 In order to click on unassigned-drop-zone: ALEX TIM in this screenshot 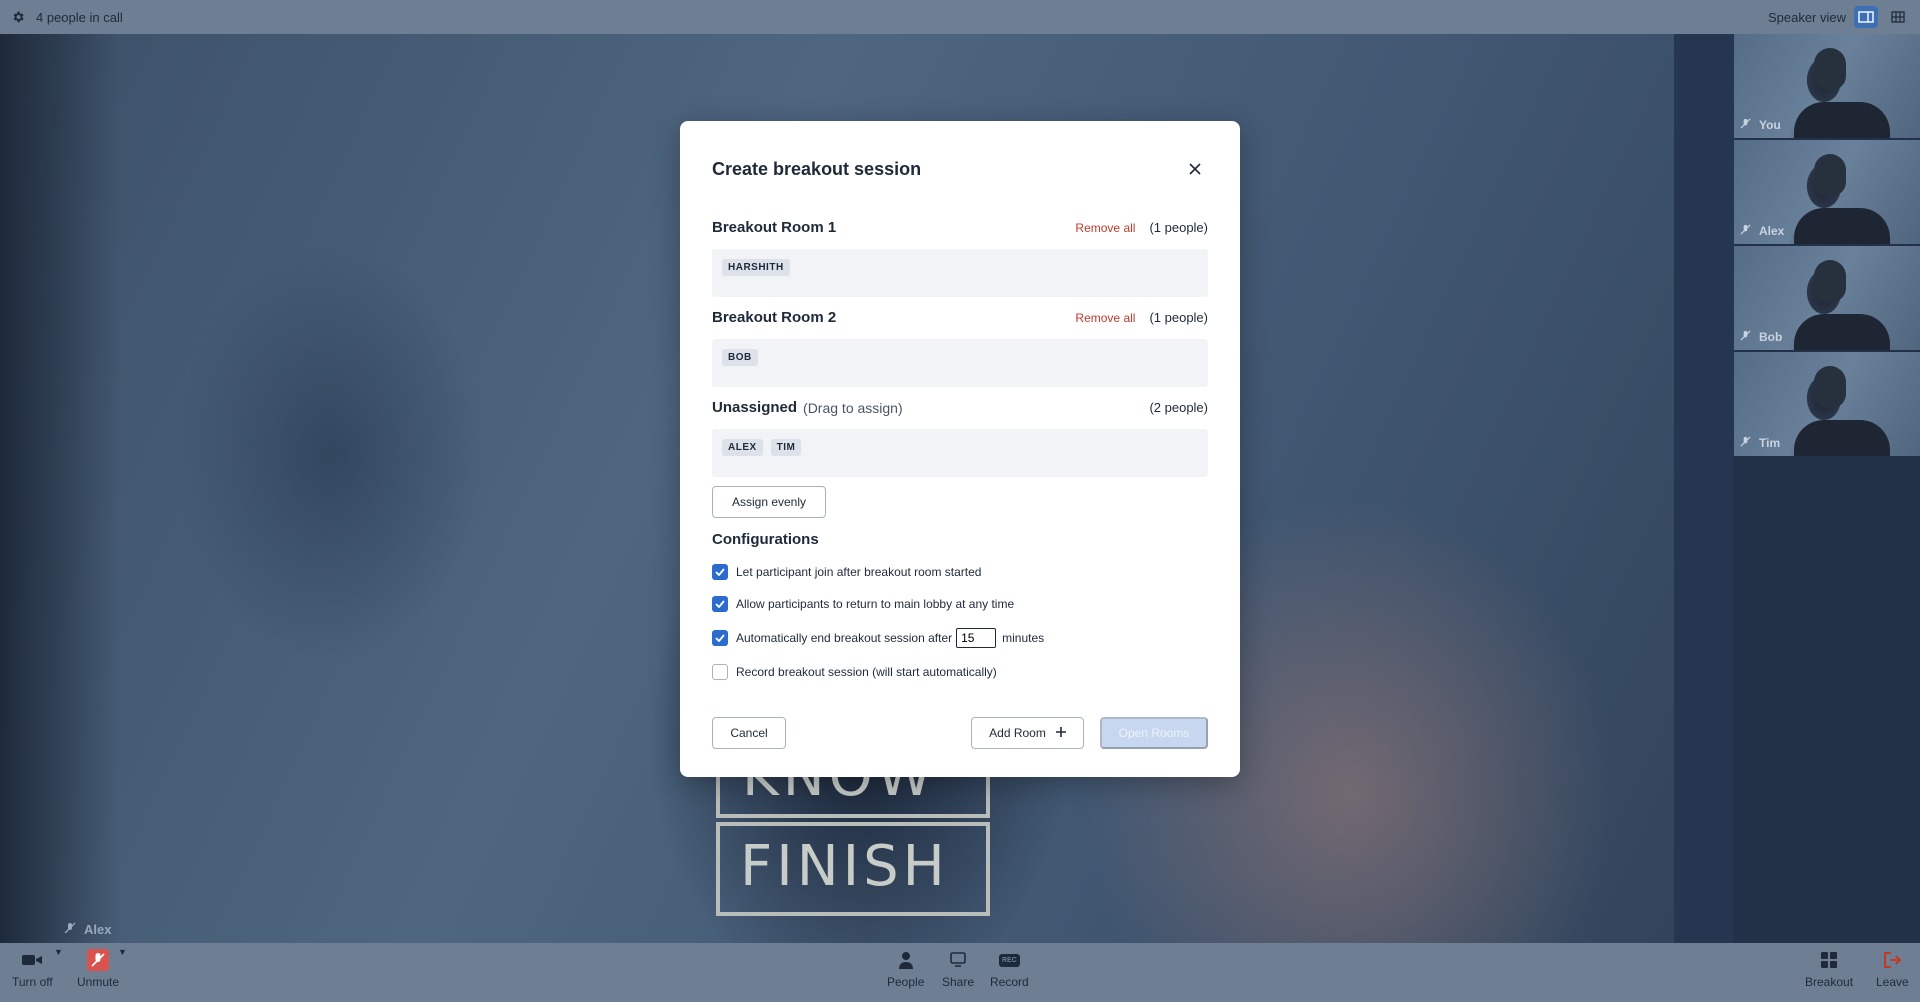, I will do `click(960, 453)`.